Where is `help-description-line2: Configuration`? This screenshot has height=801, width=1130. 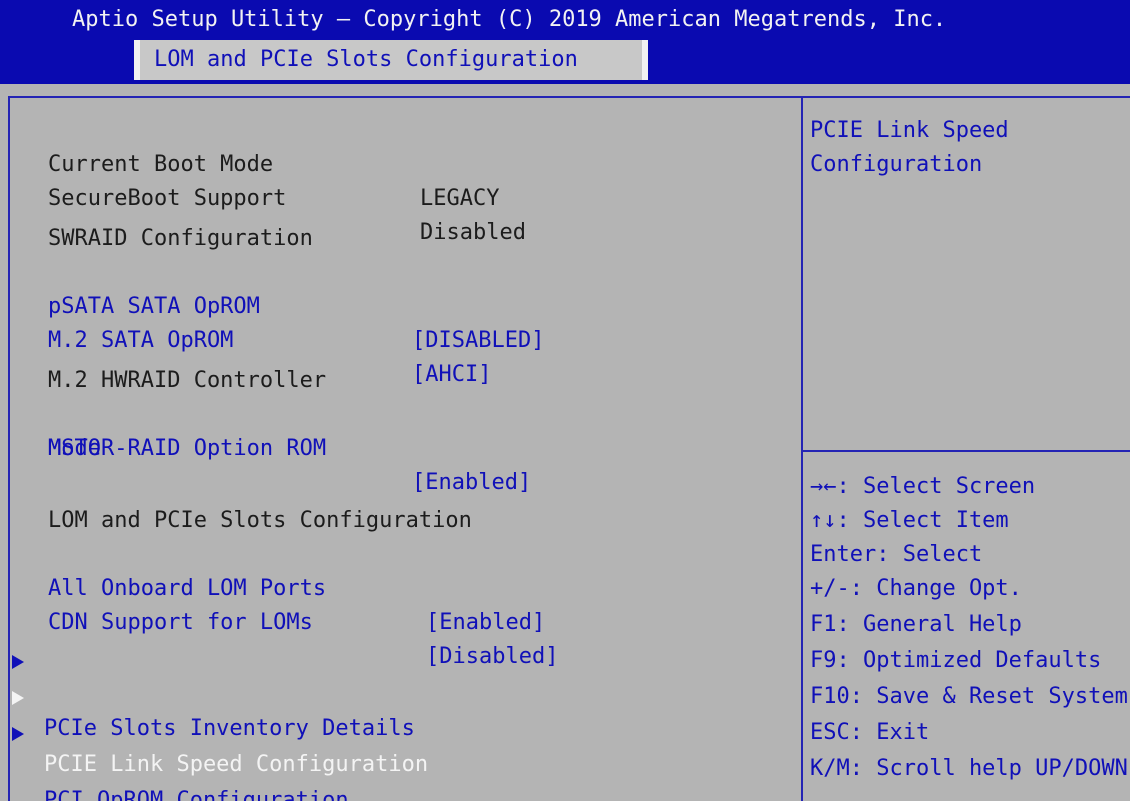
help-description-line2: Configuration is located at coordinates (896, 164).